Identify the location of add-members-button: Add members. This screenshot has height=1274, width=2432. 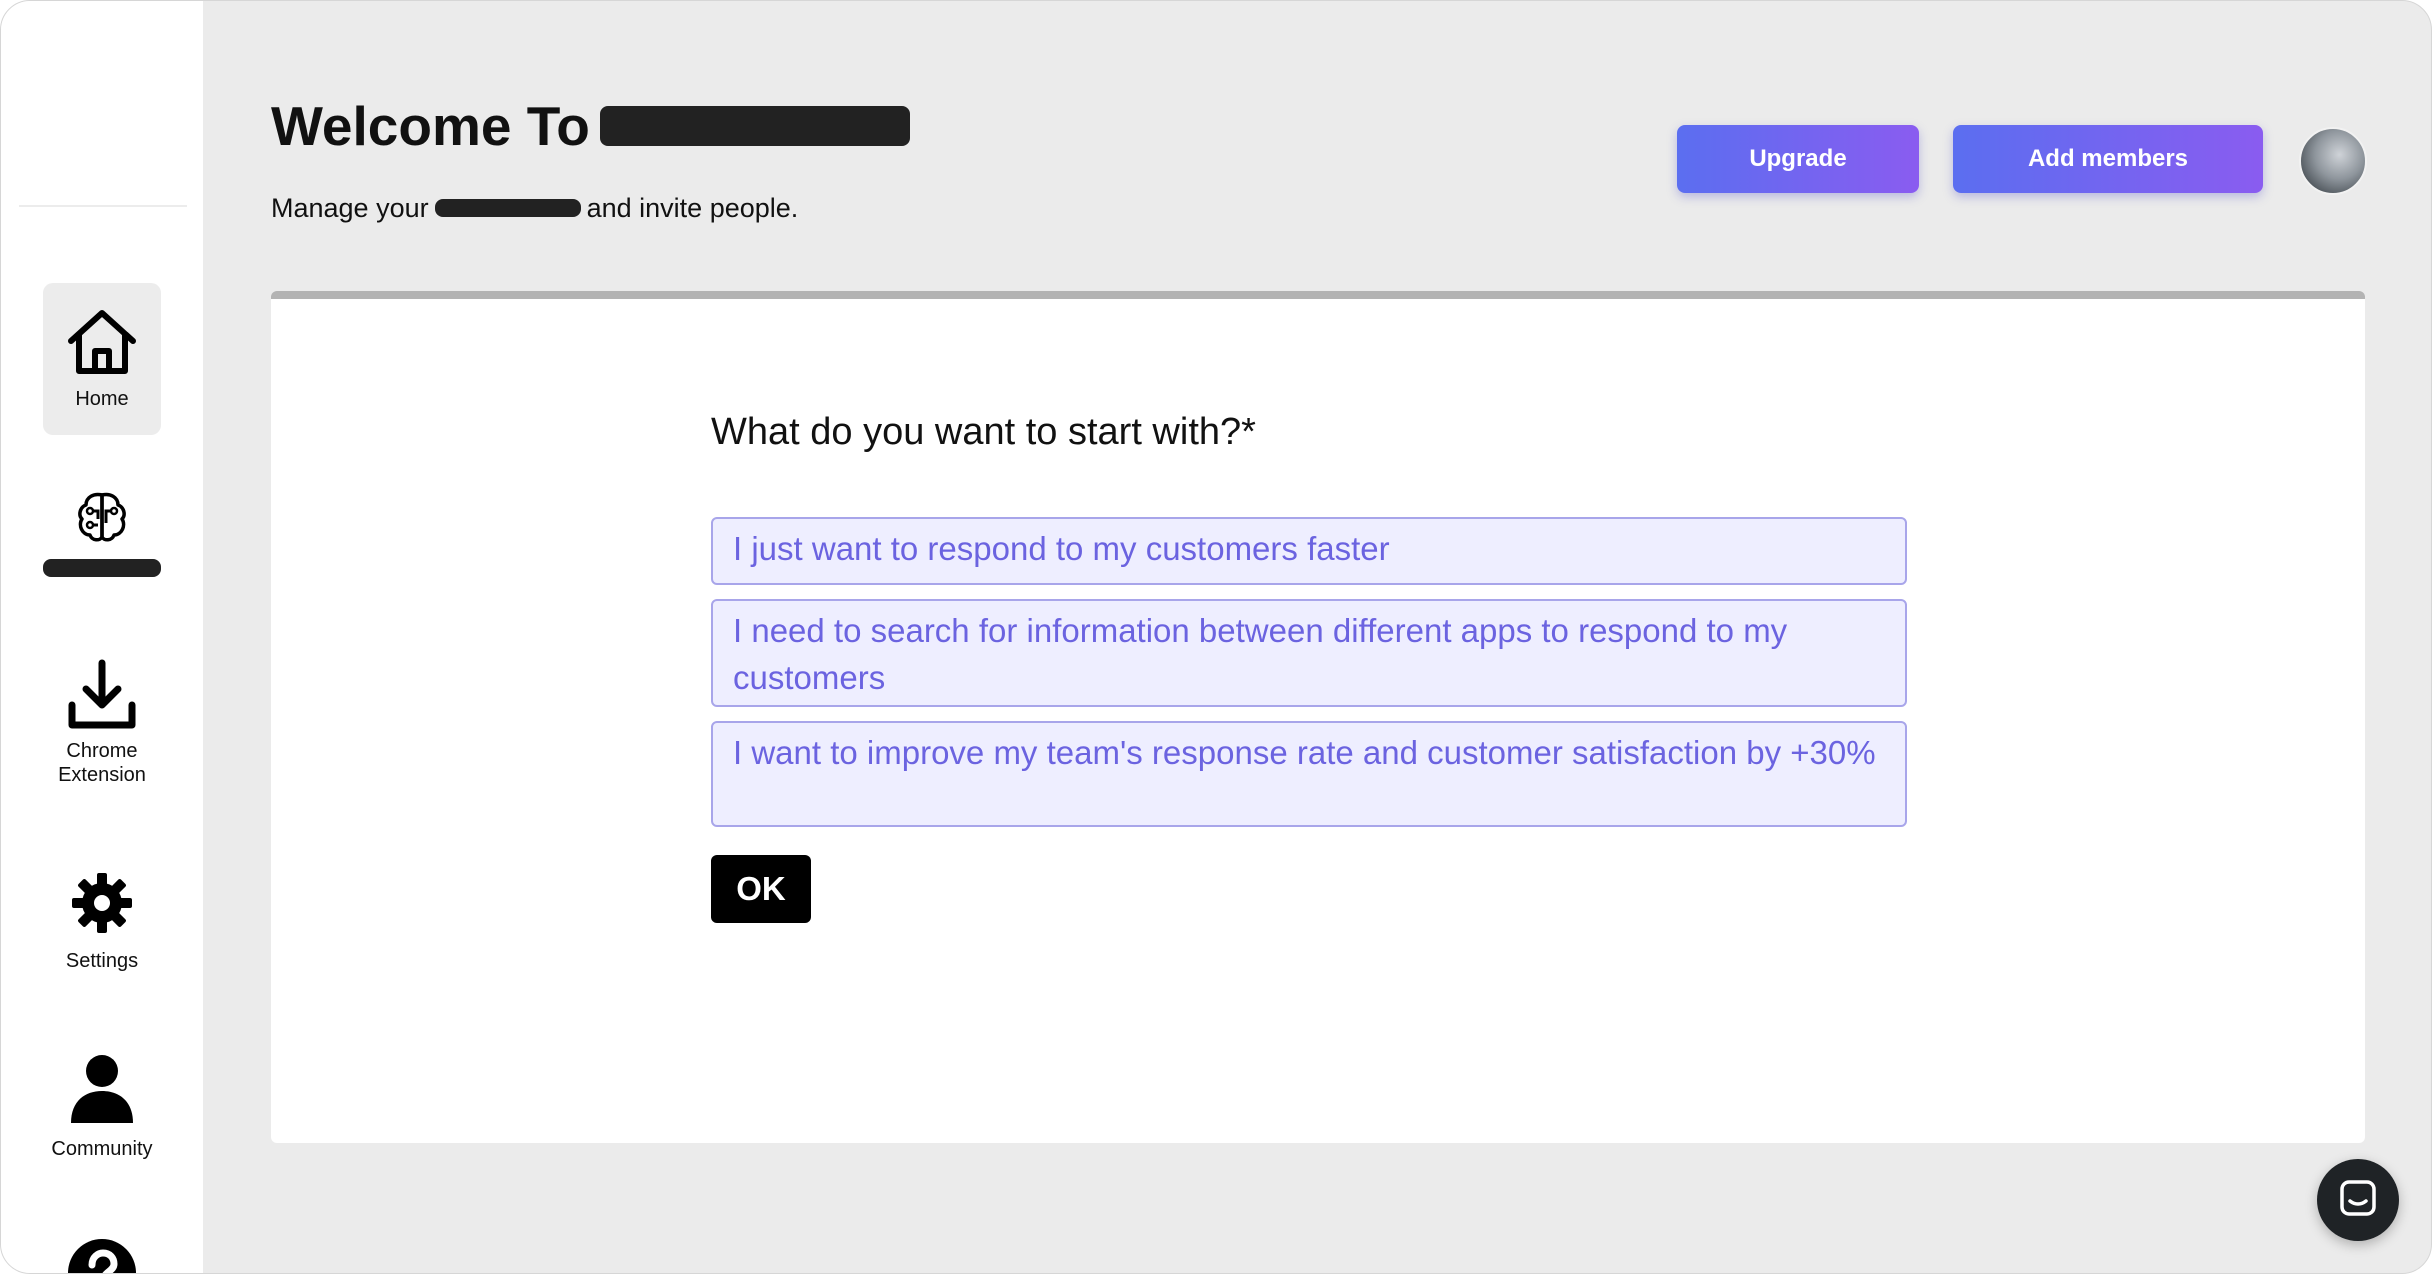
(2108, 159).